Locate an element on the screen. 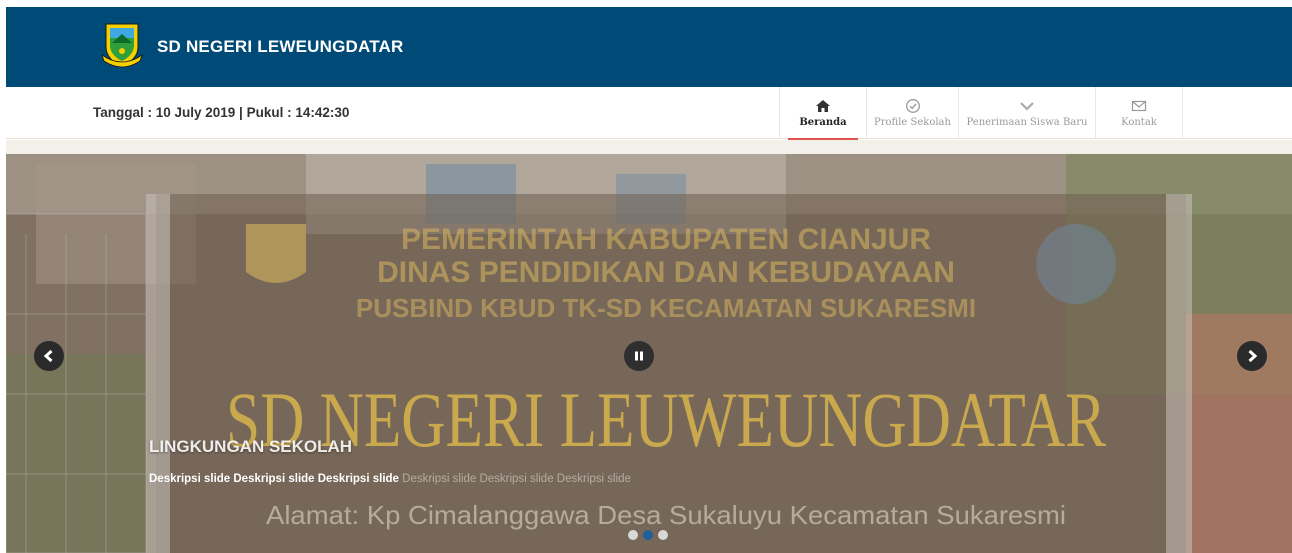 This screenshot has width=1292, height=553. photo-sign-line1: PEMERINTAH KABUPATEN CIANJUR is located at coordinates (666, 239).